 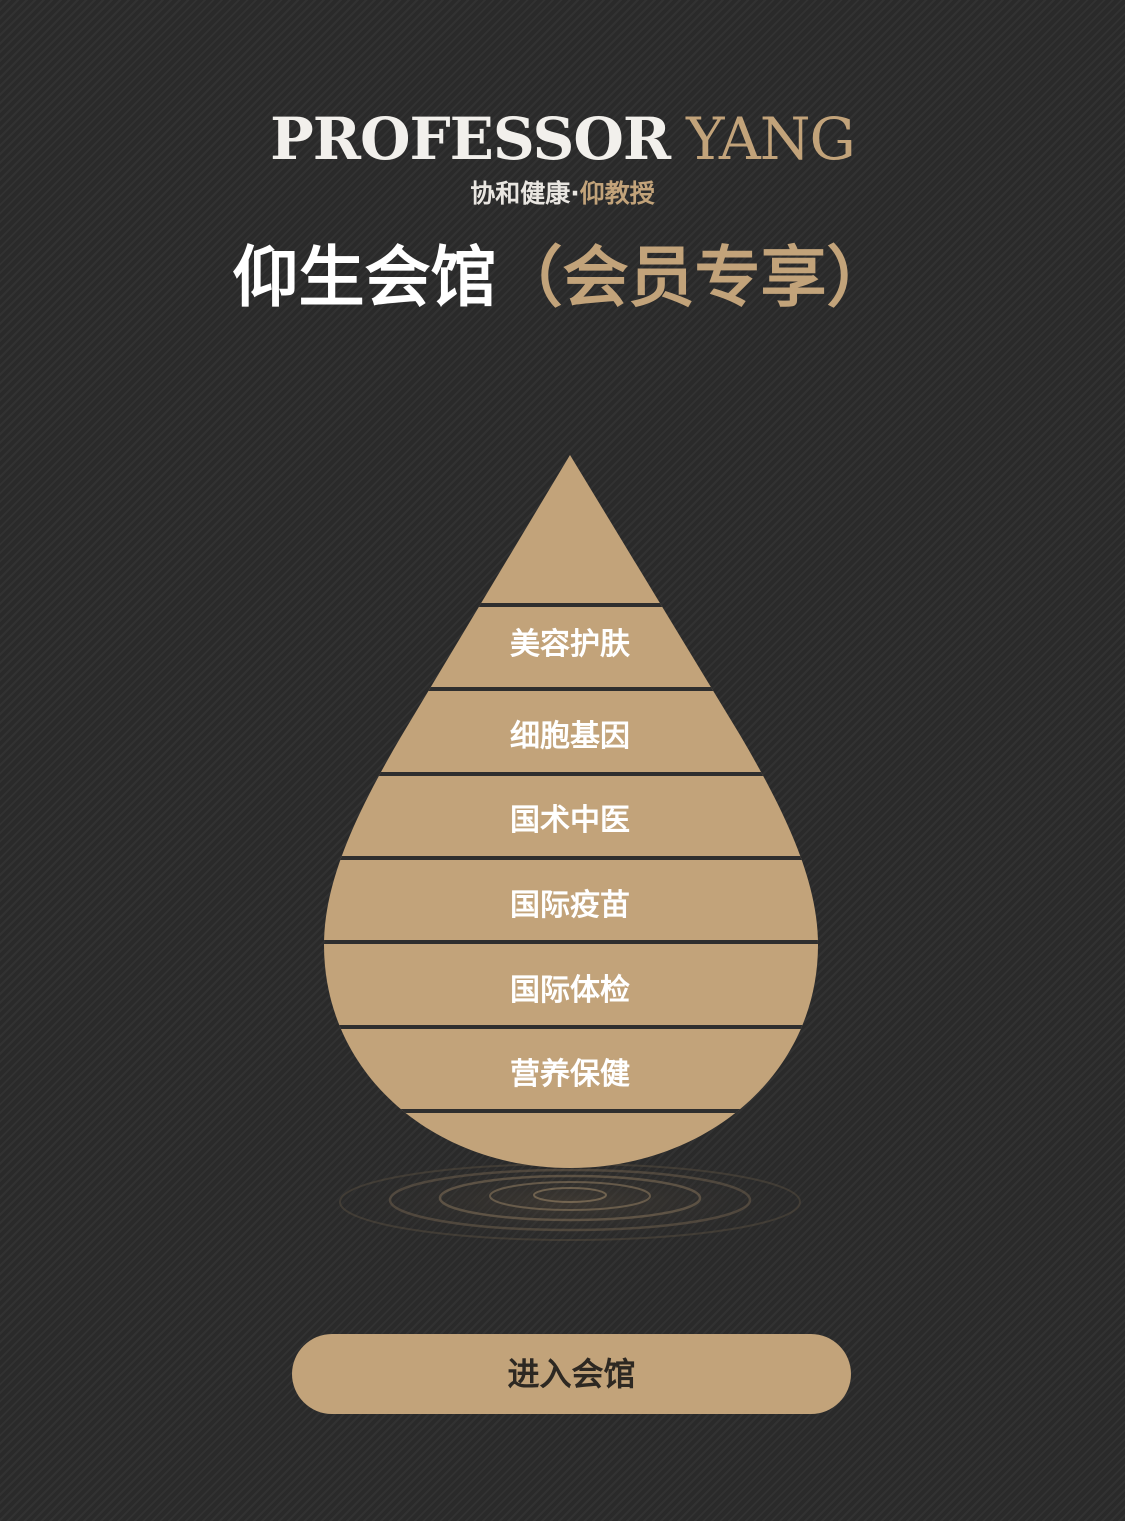 What do you see at coordinates (570, 821) in the screenshot?
I see `drop-item-chinese-medicine: 国术中医` at bounding box center [570, 821].